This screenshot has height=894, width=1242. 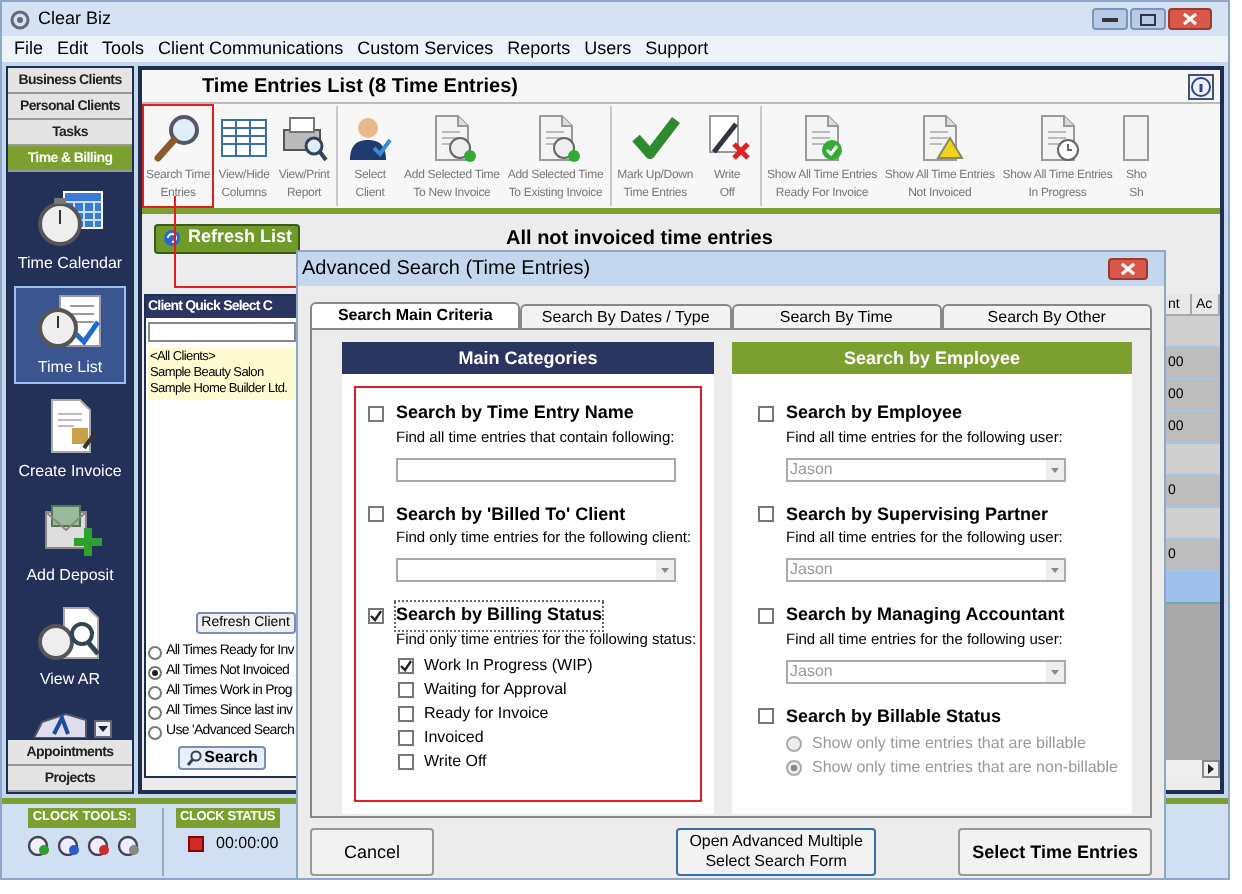 What do you see at coordinates (455, 761) in the screenshot?
I see `option-label: Write Off` at bounding box center [455, 761].